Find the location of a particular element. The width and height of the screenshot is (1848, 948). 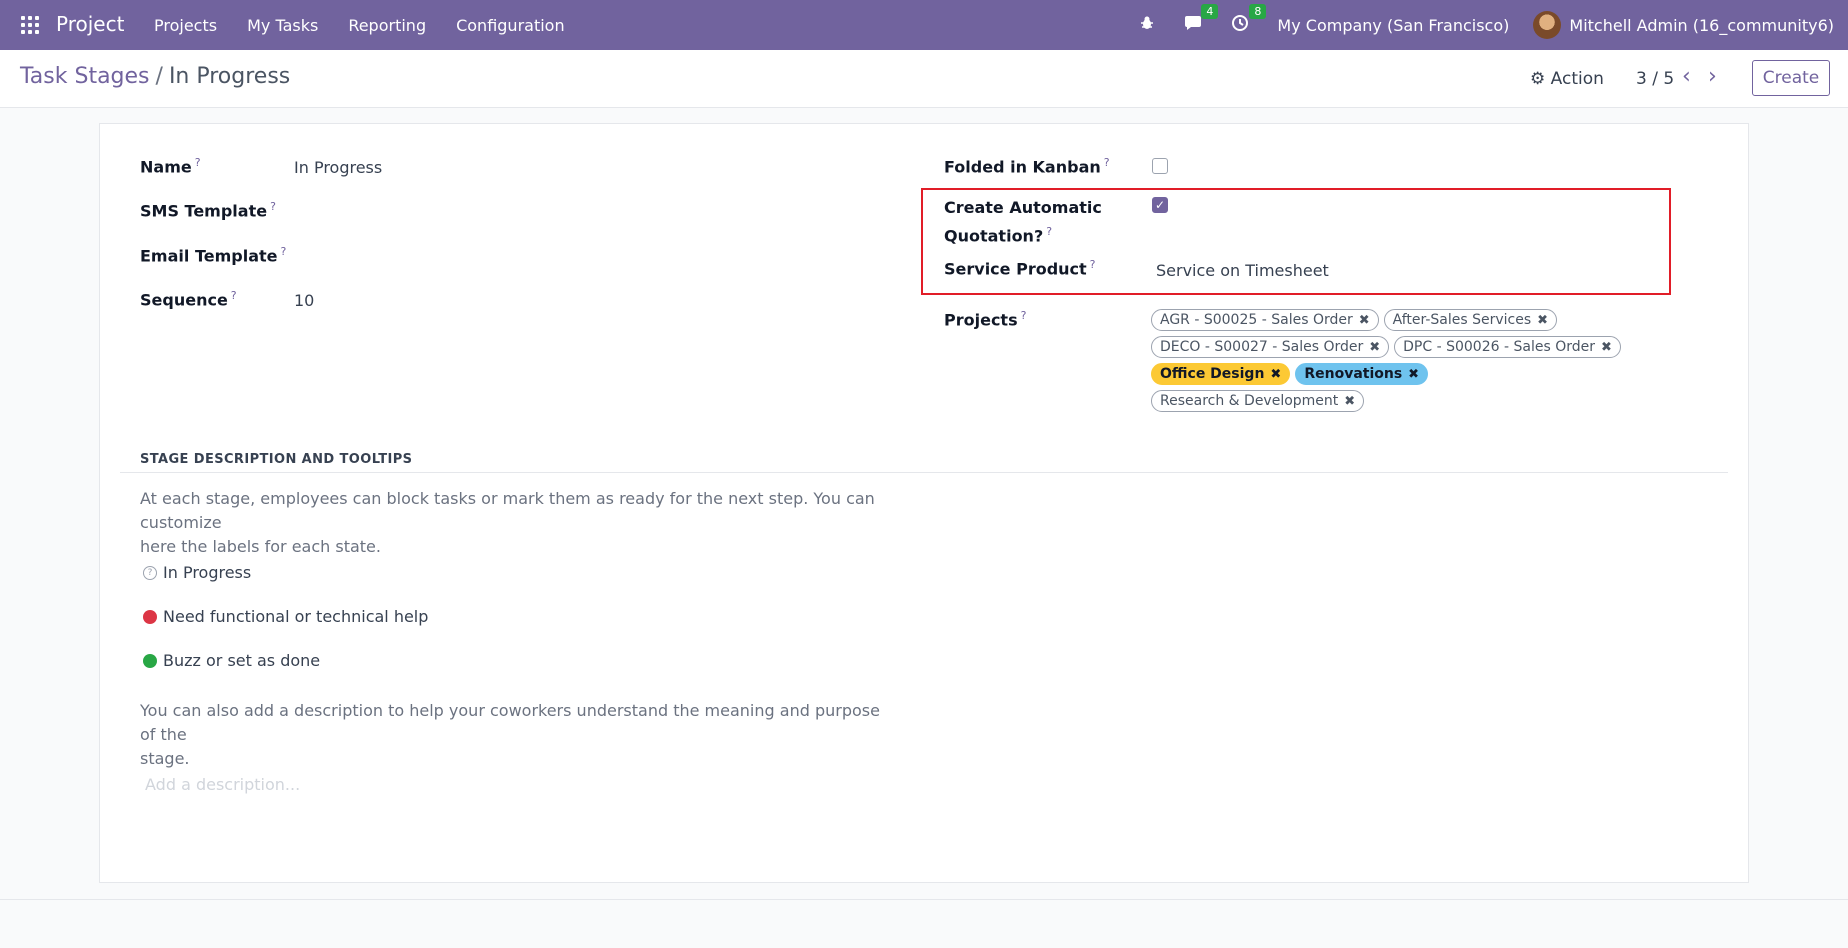

gear-icon: ⚙ is located at coordinates (1538, 79).